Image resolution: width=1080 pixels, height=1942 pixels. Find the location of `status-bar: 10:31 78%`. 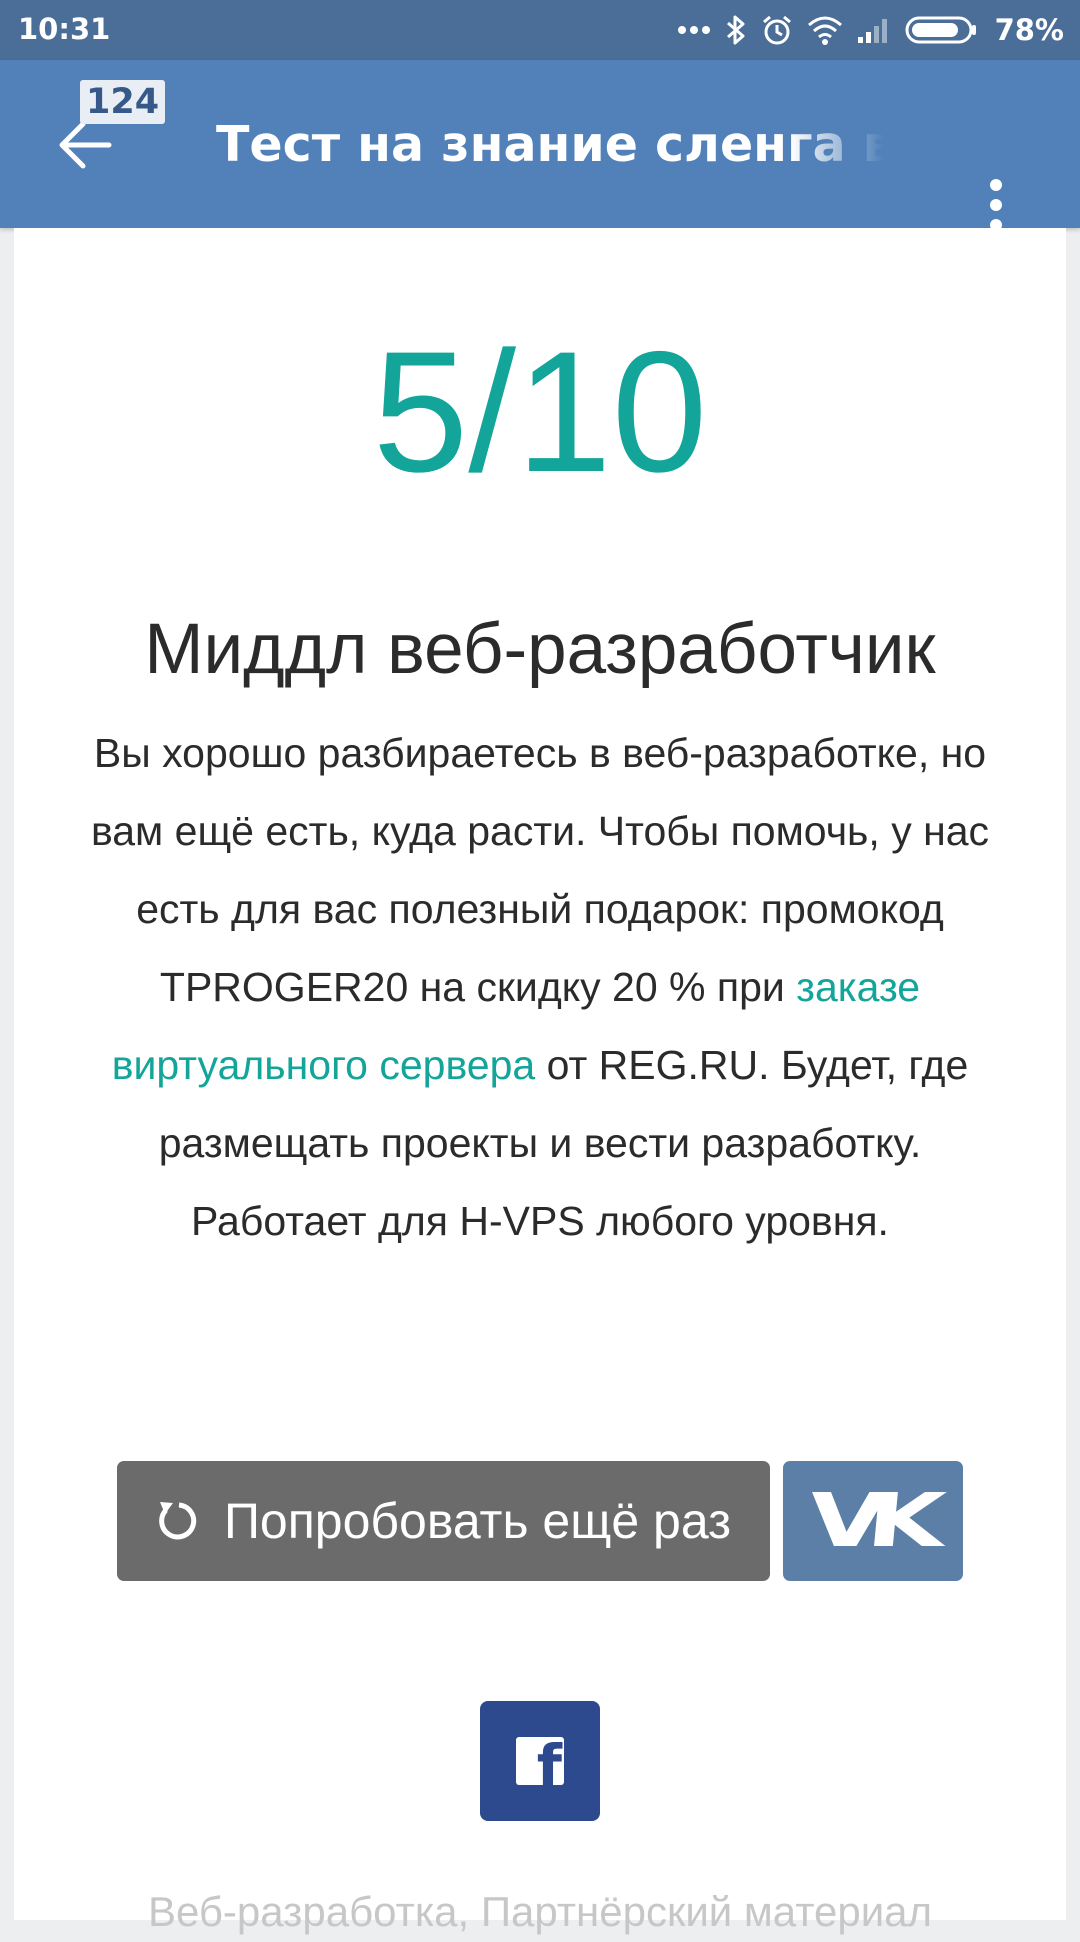

status-bar: 10:31 78% is located at coordinates (540, 30).